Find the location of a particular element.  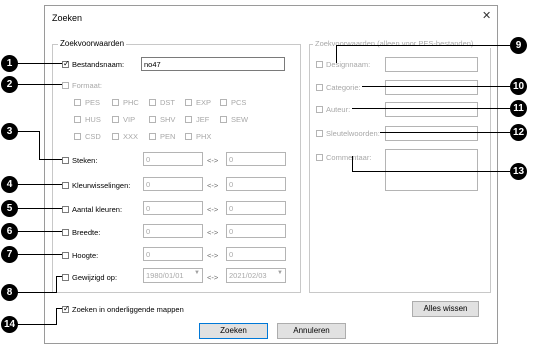

callout-line-3-end is located at coordinates (50, 159).